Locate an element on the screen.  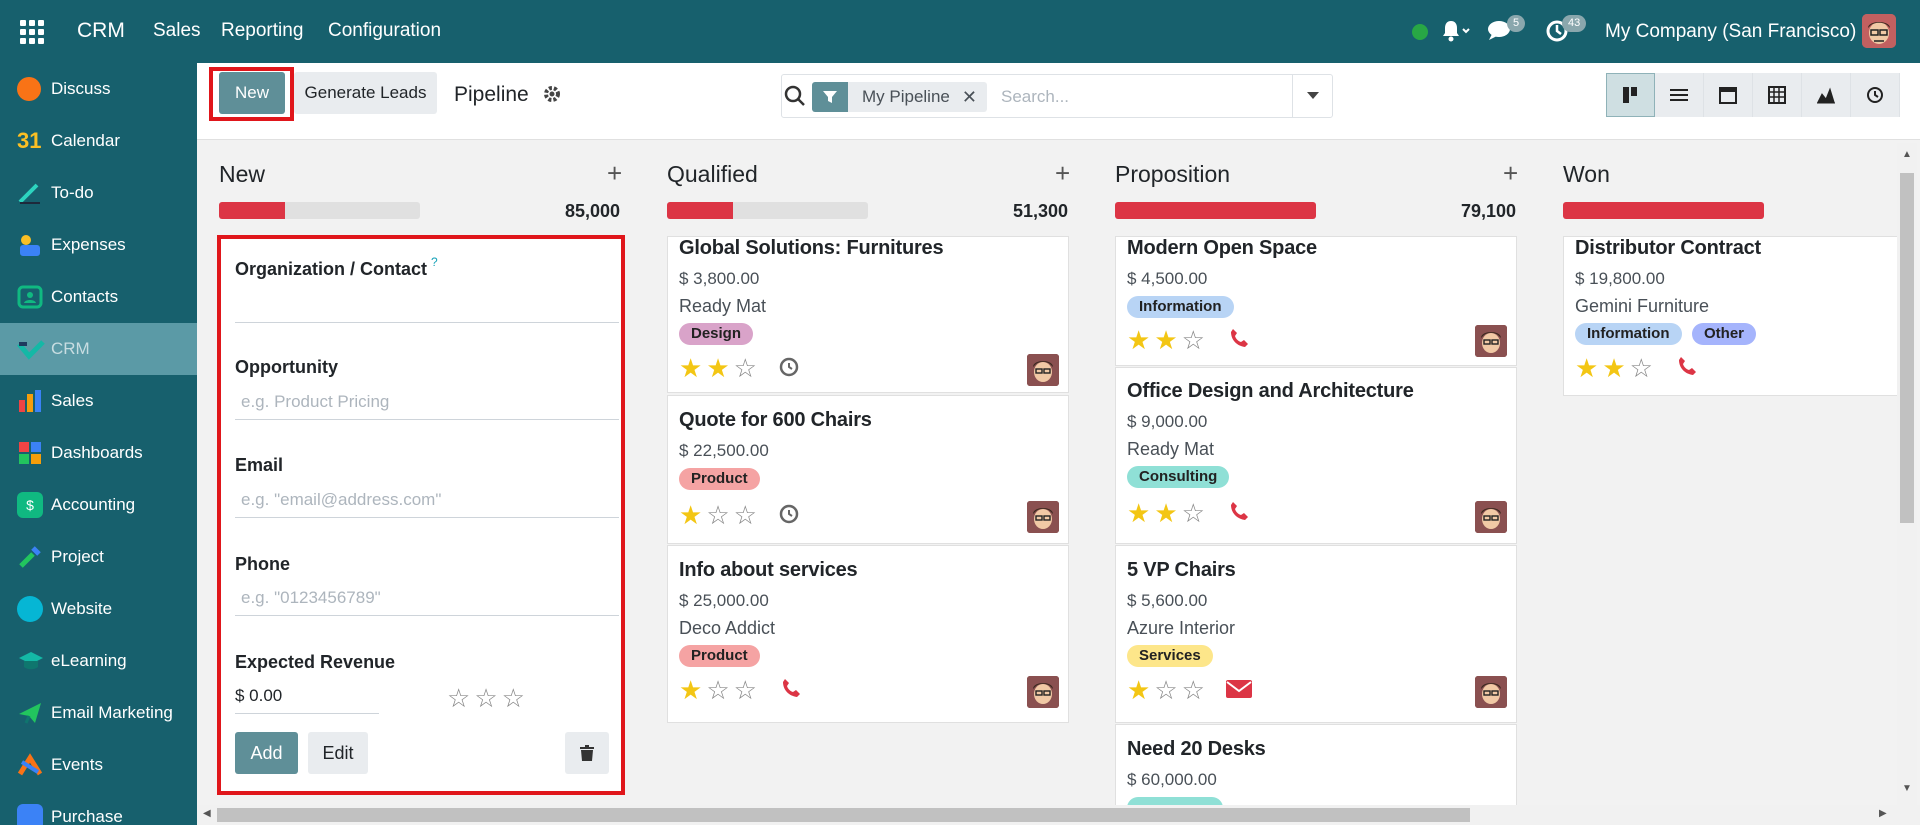
kanban-view-icon is located at coordinates (1630, 95).